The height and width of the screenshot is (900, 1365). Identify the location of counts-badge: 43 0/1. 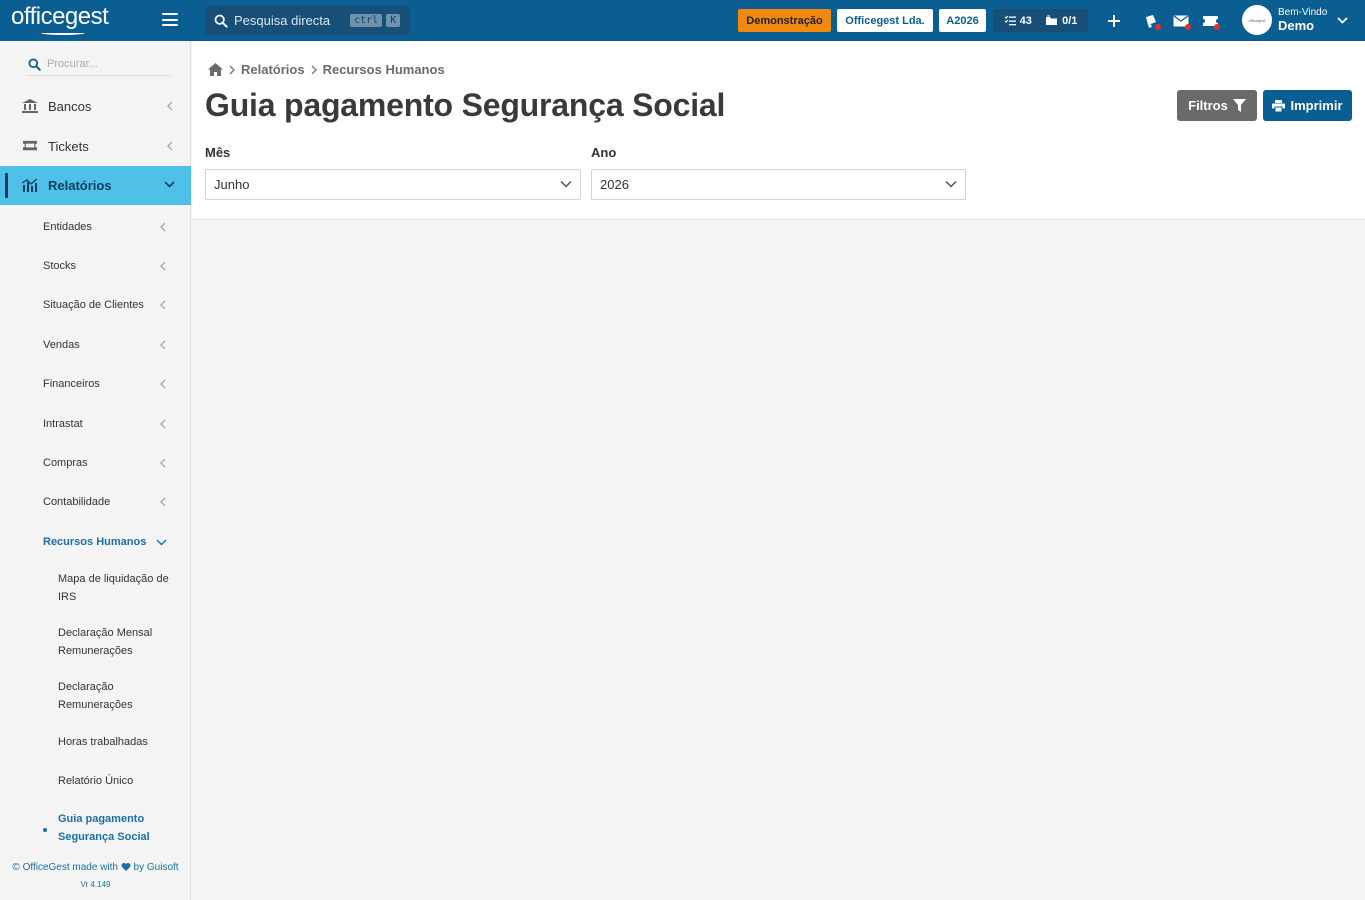
(1040, 20).